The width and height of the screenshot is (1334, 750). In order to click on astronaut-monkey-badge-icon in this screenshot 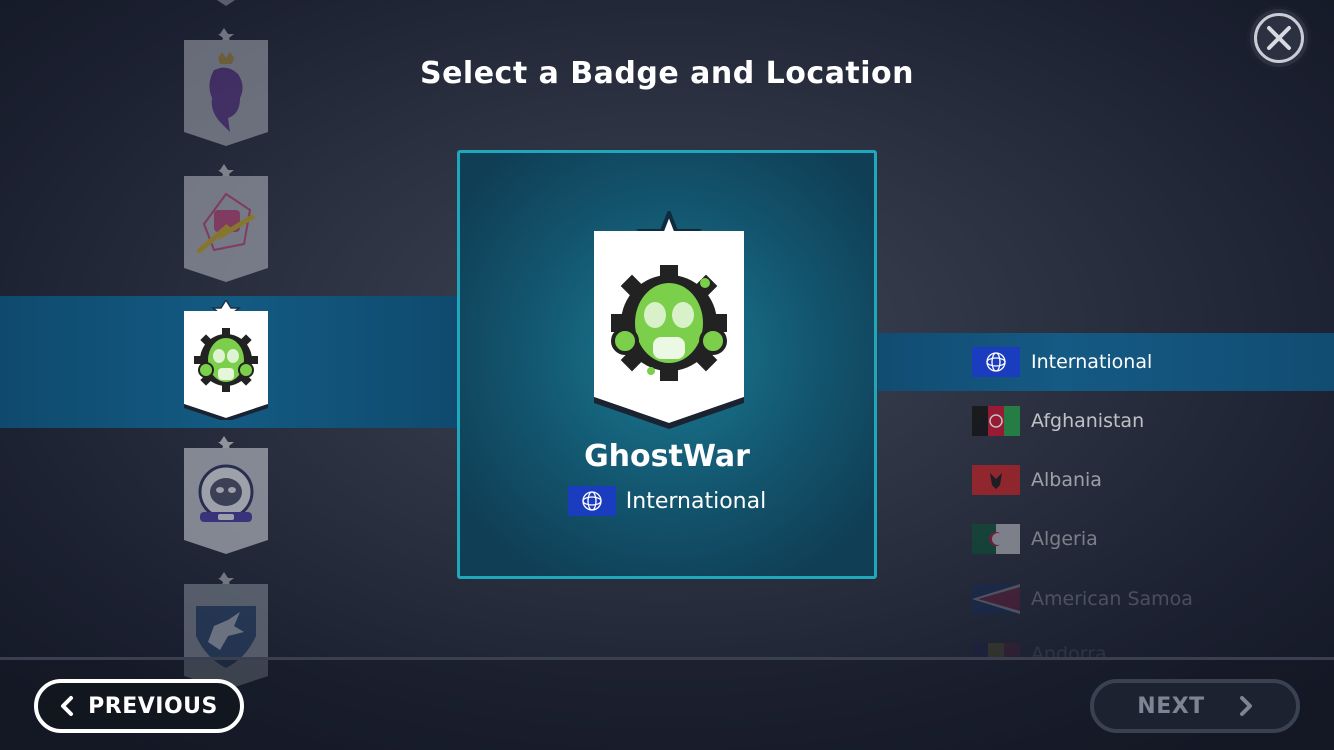, I will do `click(226, 493)`.